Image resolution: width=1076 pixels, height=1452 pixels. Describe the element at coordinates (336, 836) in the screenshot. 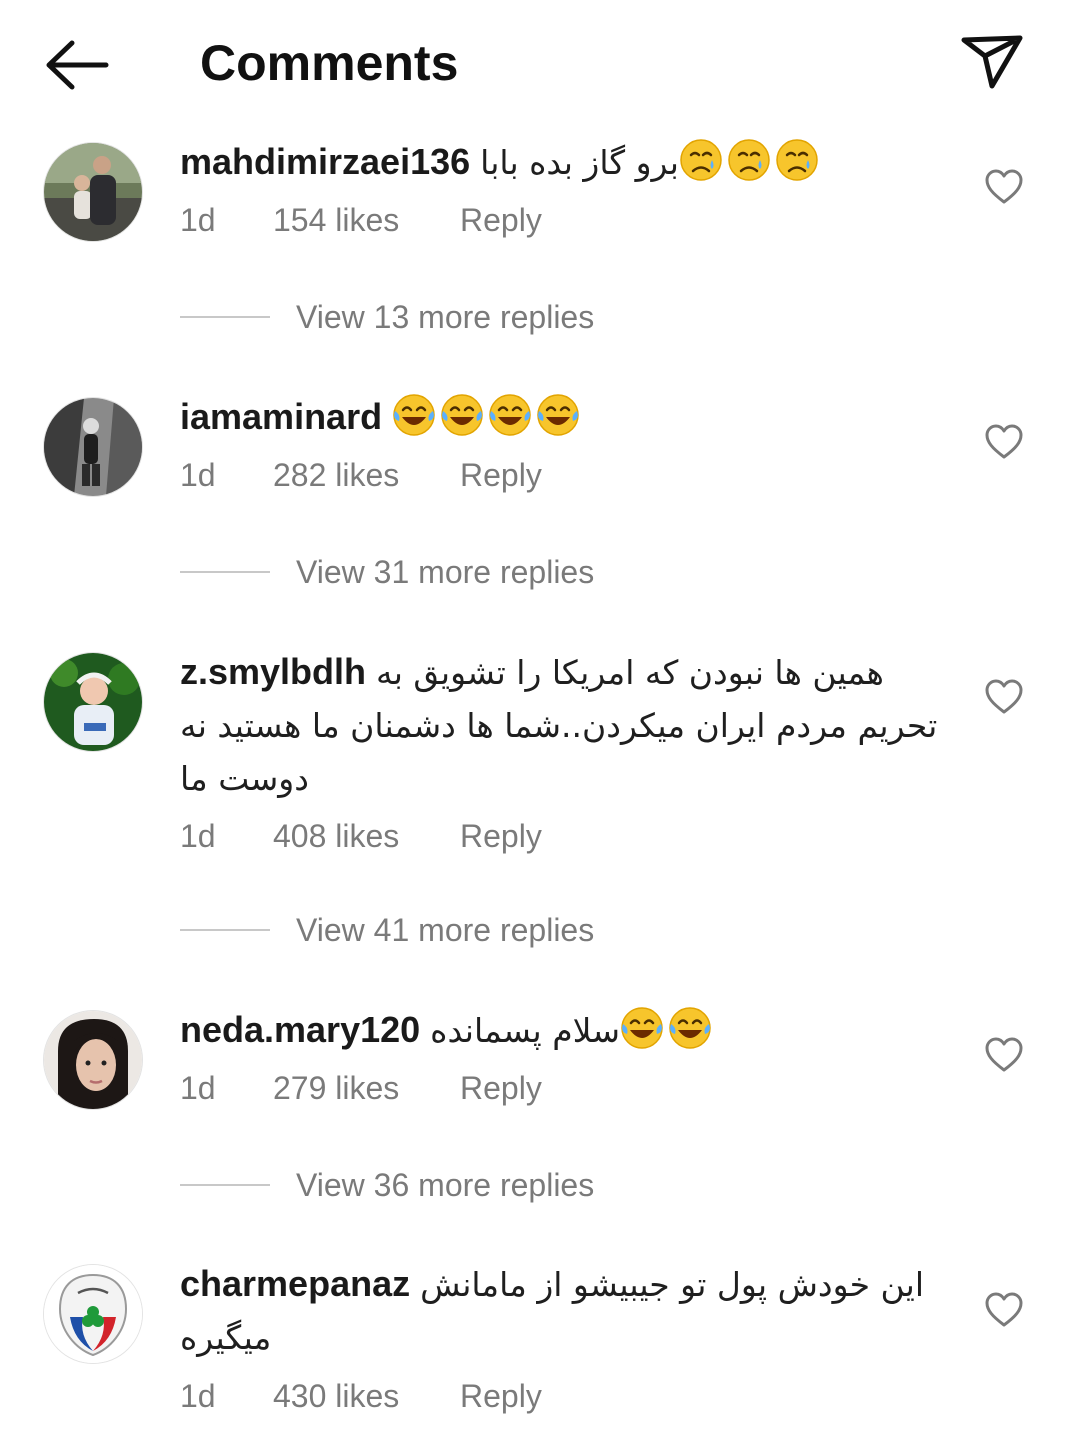

I see `like-count: 408 likes` at that location.